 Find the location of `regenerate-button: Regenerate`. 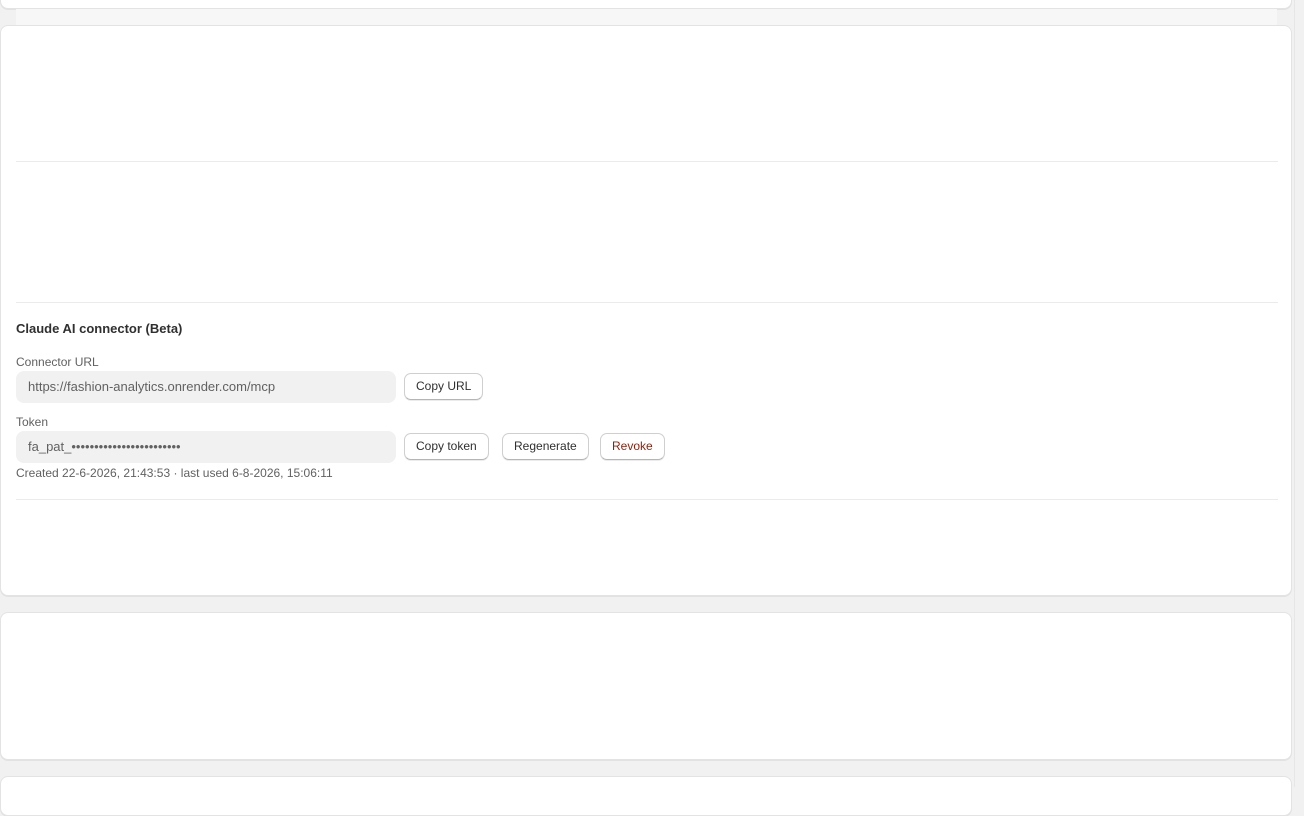

regenerate-button: Regenerate is located at coordinates (545, 446).